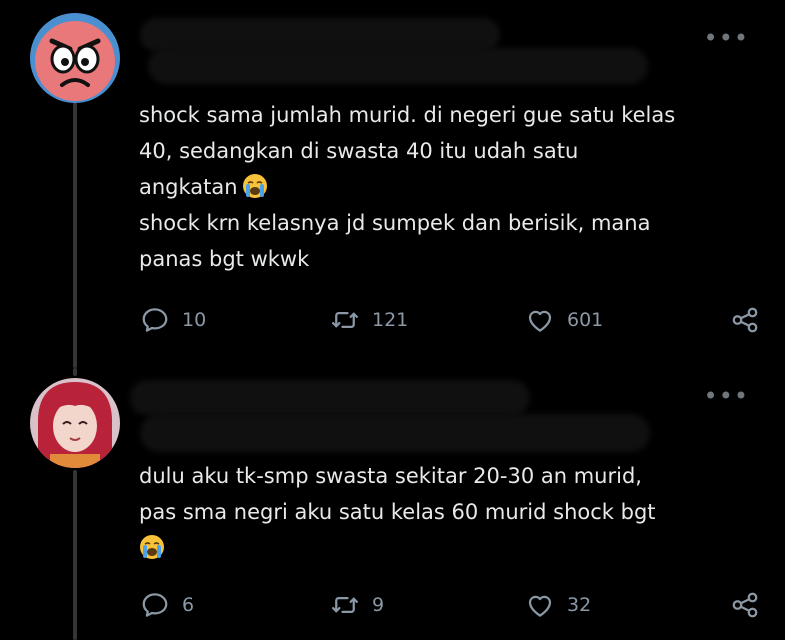 The image size is (785, 640). Describe the element at coordinates (378, 605) in the screenshot. I see `retweet-count: 9` at that location.